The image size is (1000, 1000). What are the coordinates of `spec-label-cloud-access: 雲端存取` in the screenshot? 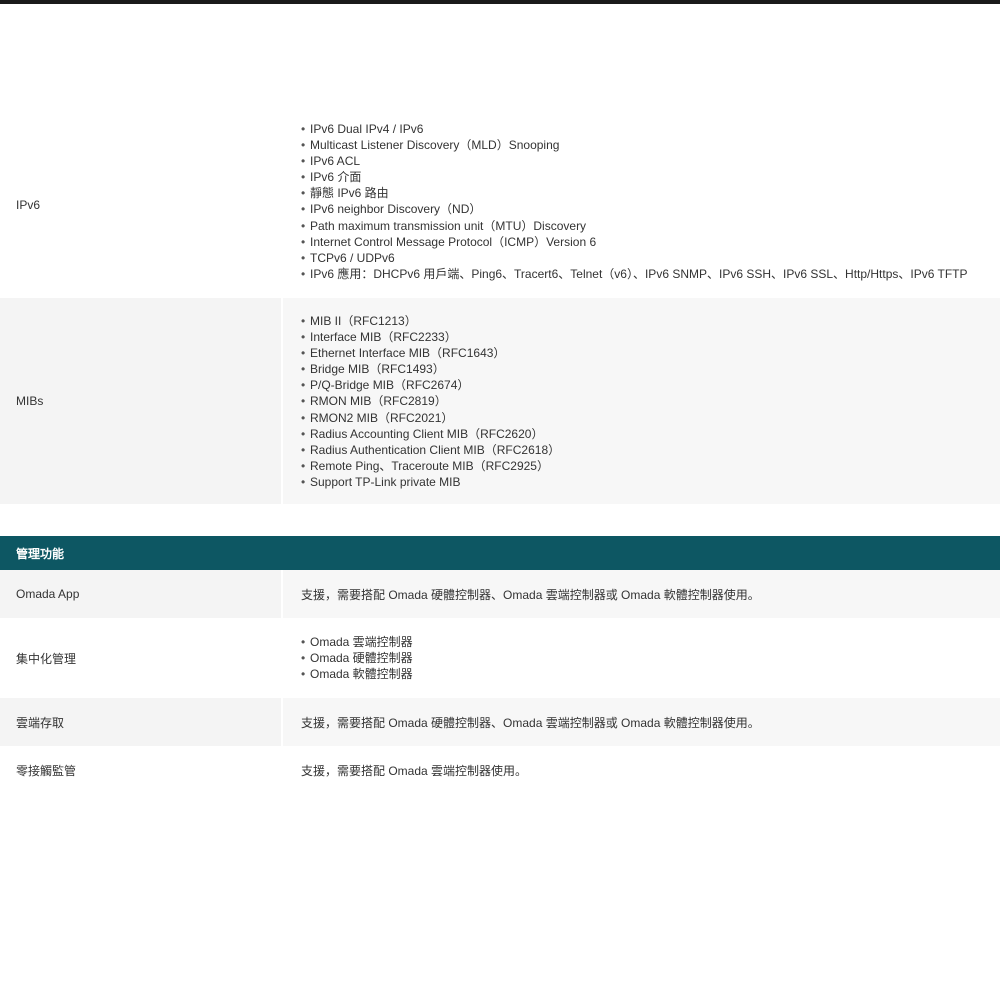 It's located at (140, 722).